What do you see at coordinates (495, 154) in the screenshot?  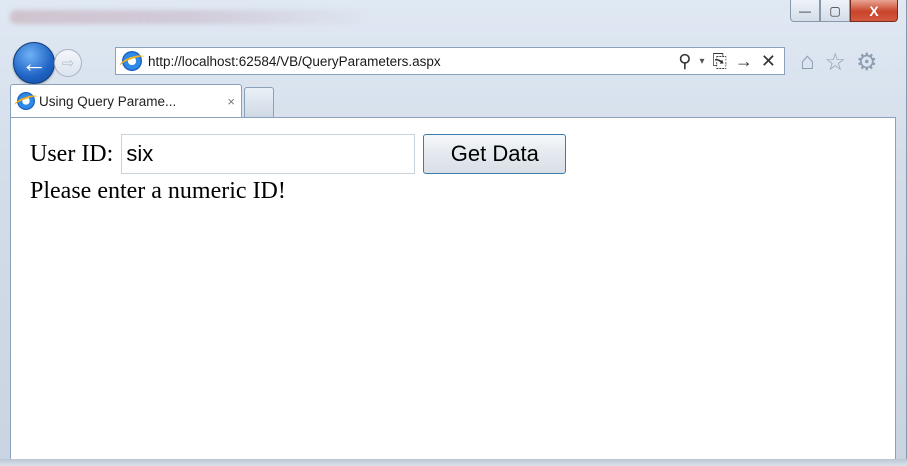 I see `get-data-button: Get Data` at bounding box center [495, 154].